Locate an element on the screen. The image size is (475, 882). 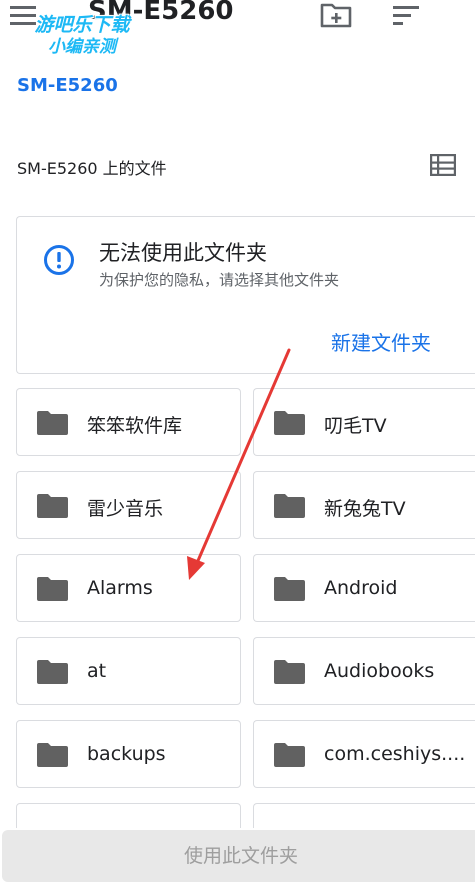
folder-item: at is located at coordinates (128, 671).